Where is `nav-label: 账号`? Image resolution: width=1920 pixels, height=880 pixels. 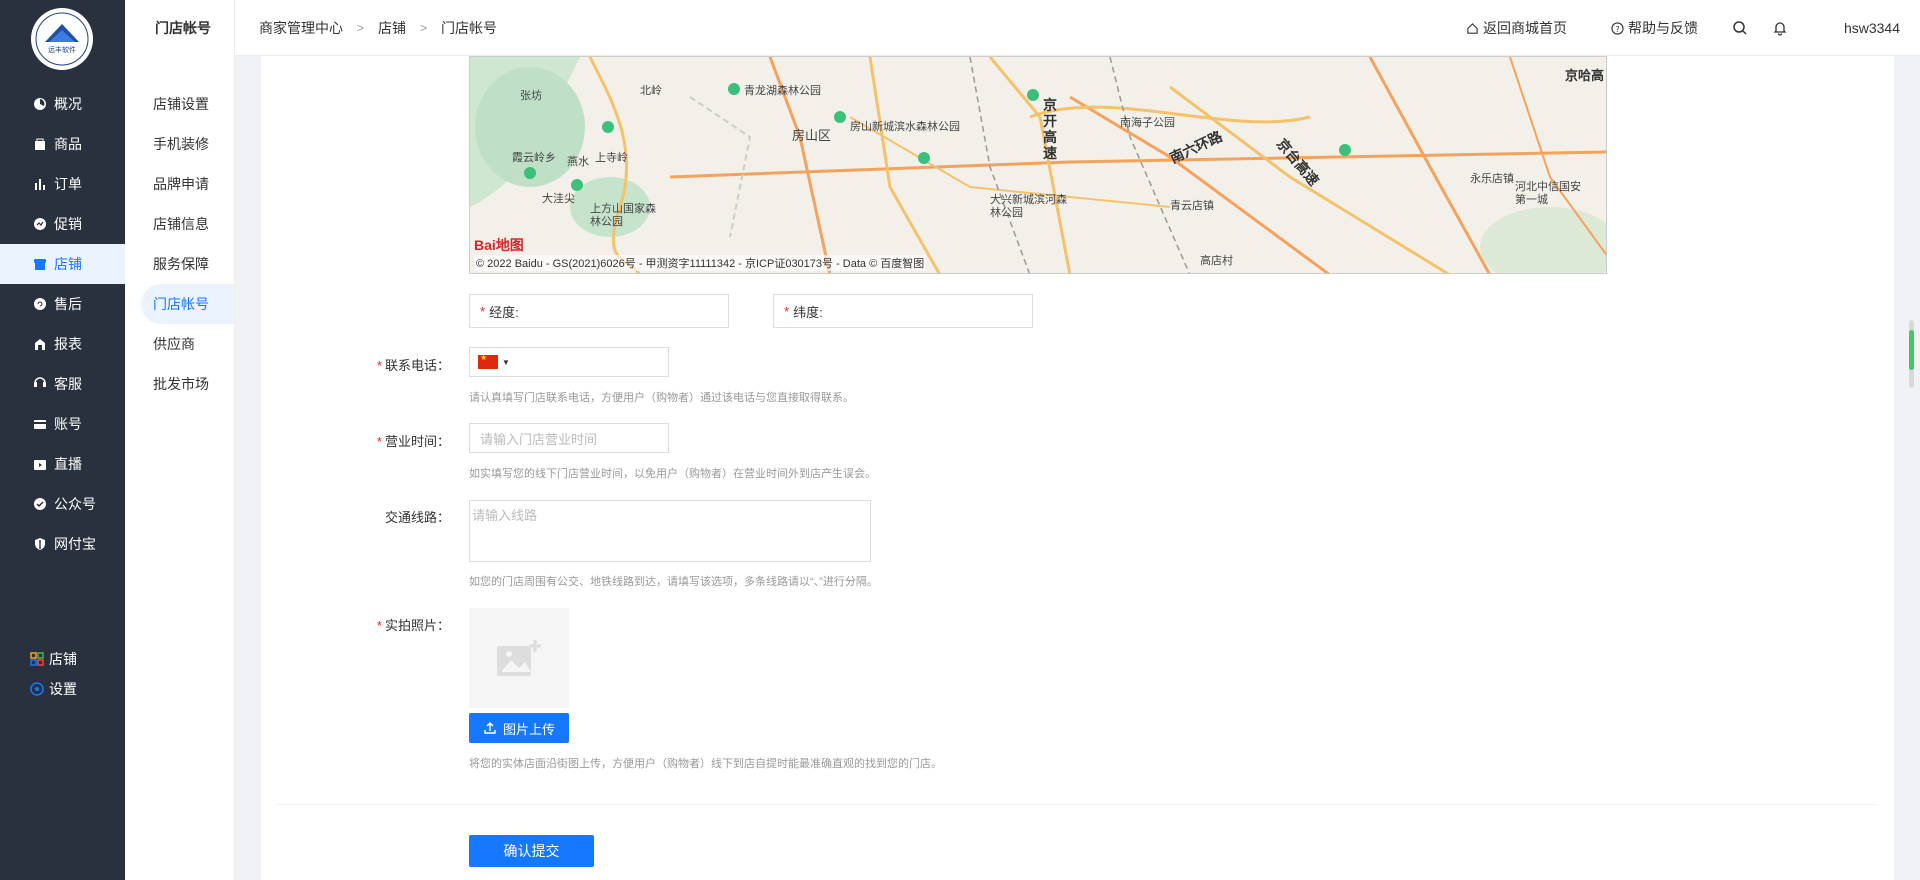 nav-label: 账号 is located at coordinates (68, 424).